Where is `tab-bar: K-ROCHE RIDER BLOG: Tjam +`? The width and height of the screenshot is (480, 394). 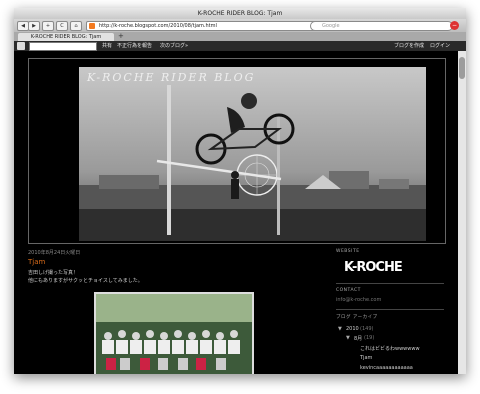
tab-bar: K-ROCHE RIDER BLOG: Tjam + is located at coordinates (240, 36).